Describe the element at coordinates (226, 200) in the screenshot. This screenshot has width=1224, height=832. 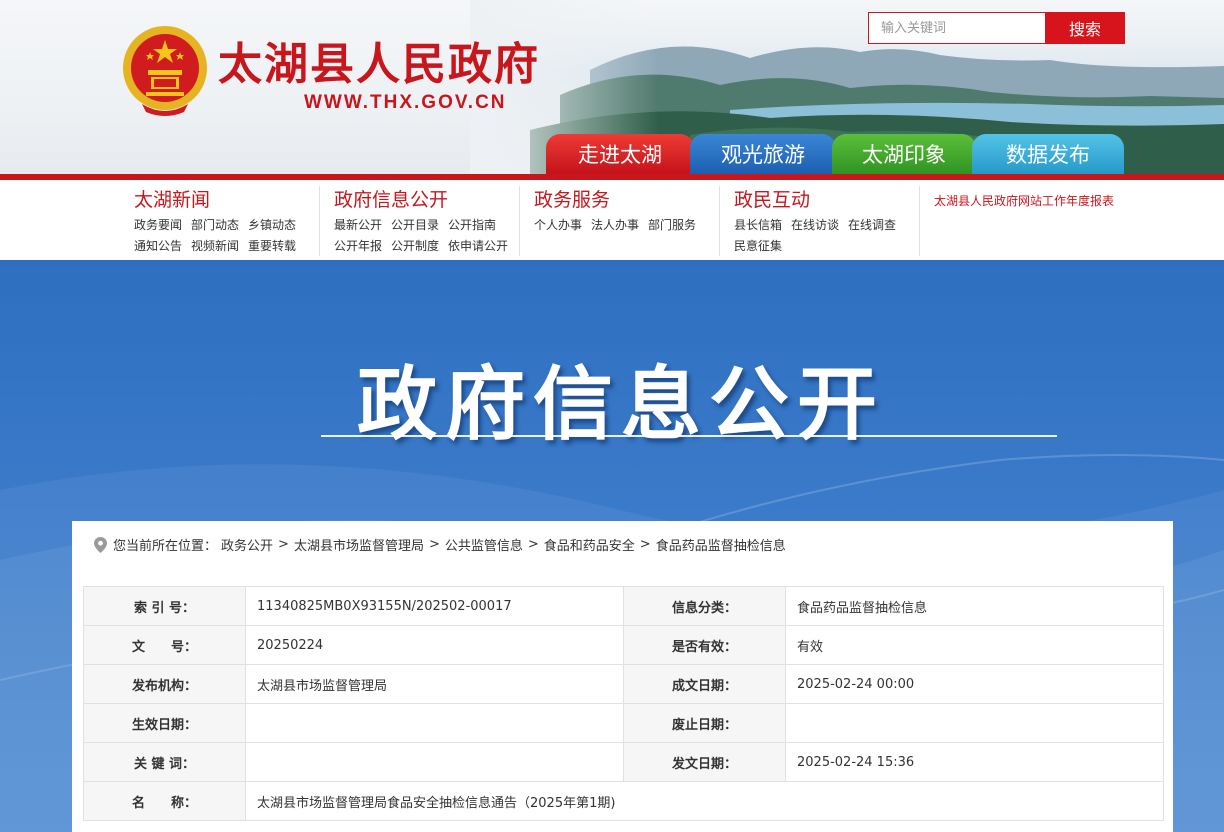
I see `nav-title-news: 太湖新闻` at that location.